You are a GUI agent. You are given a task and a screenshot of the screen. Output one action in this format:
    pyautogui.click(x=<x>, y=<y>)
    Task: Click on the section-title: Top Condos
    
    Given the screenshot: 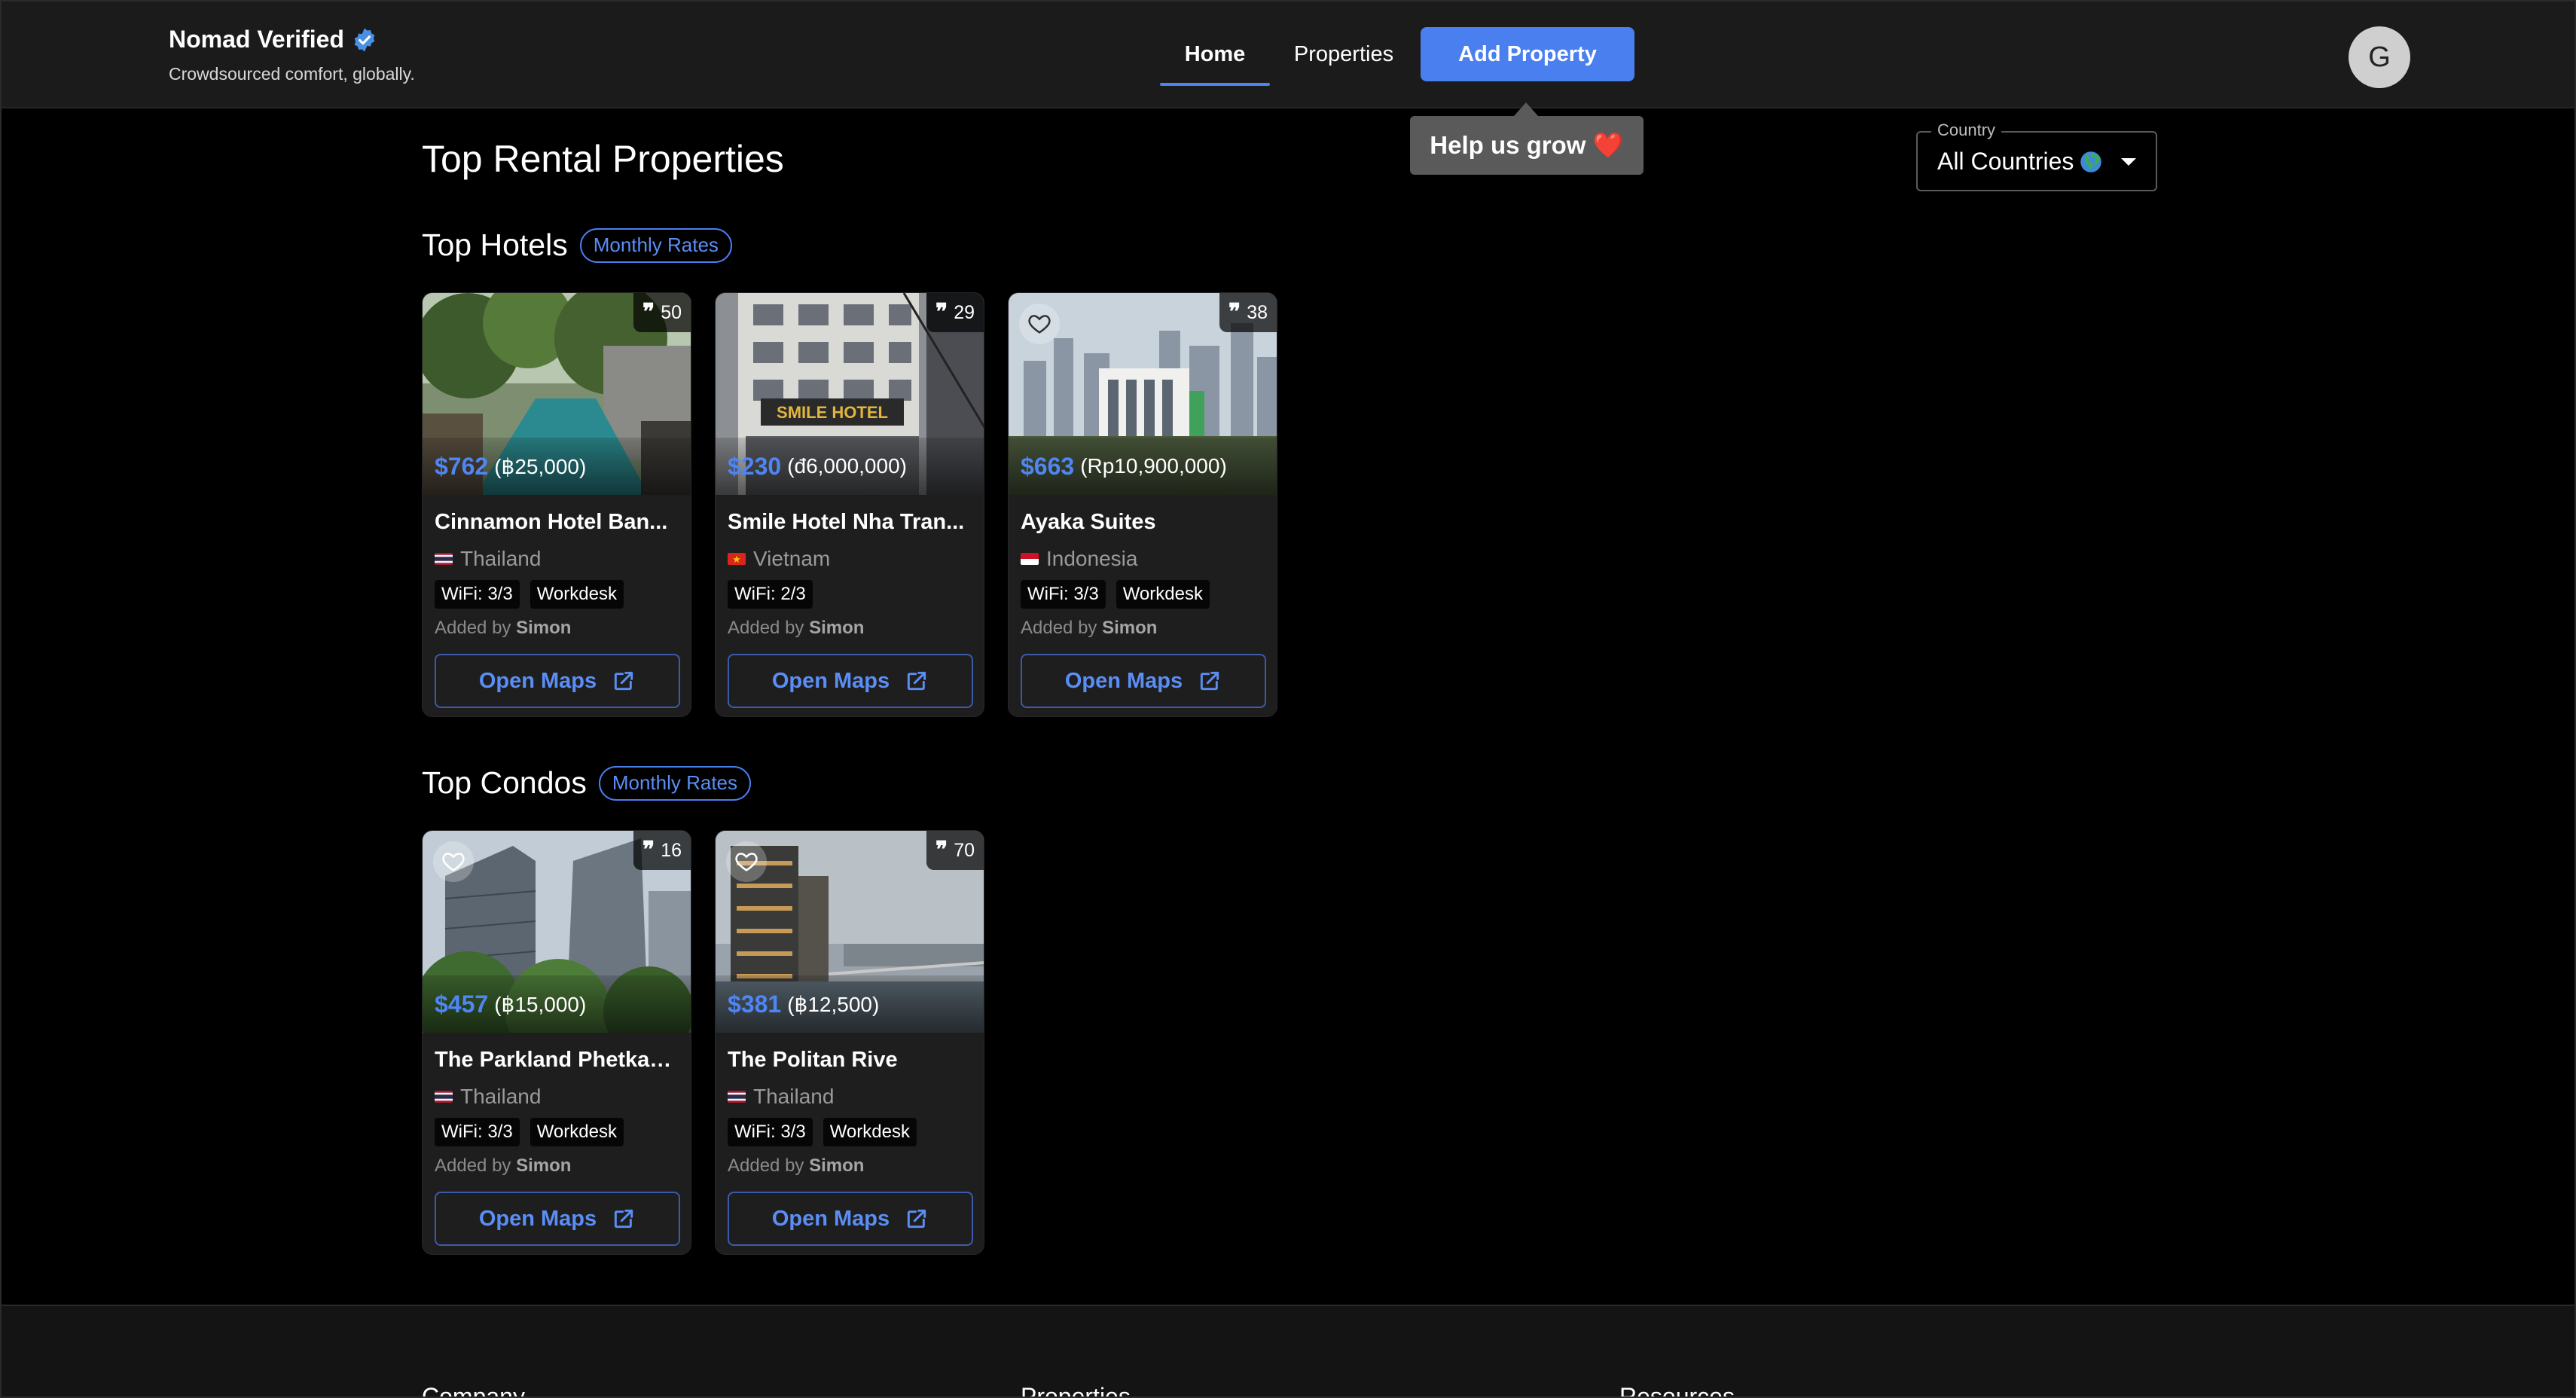 What is the action you would take?
    pyautogui.click(x=505, y=782)
    